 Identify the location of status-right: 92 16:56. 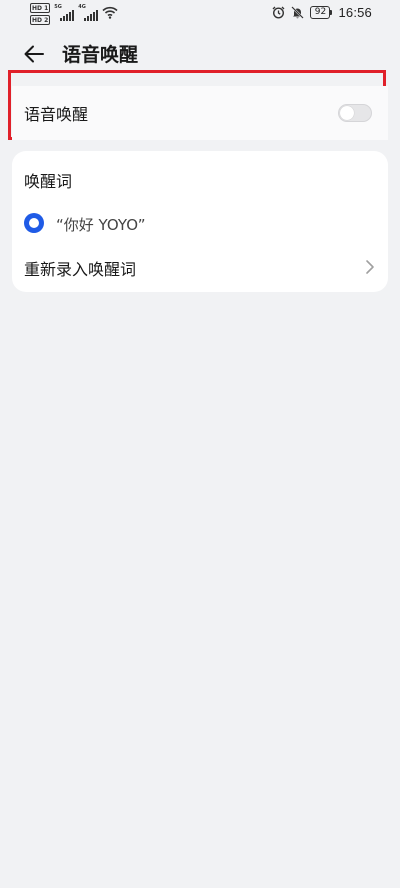
(322, 12).